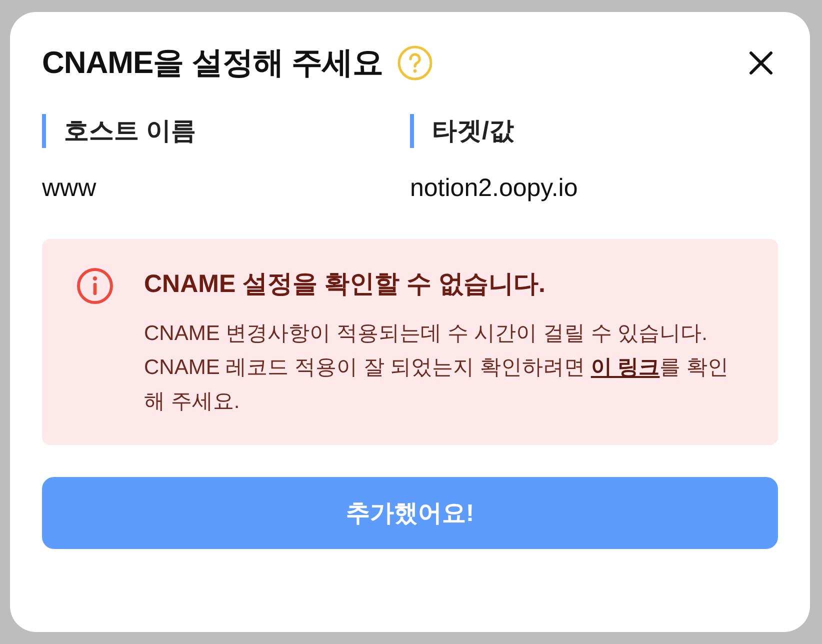  I want to click on column-header: 호스트 이름, so click(226, 131).